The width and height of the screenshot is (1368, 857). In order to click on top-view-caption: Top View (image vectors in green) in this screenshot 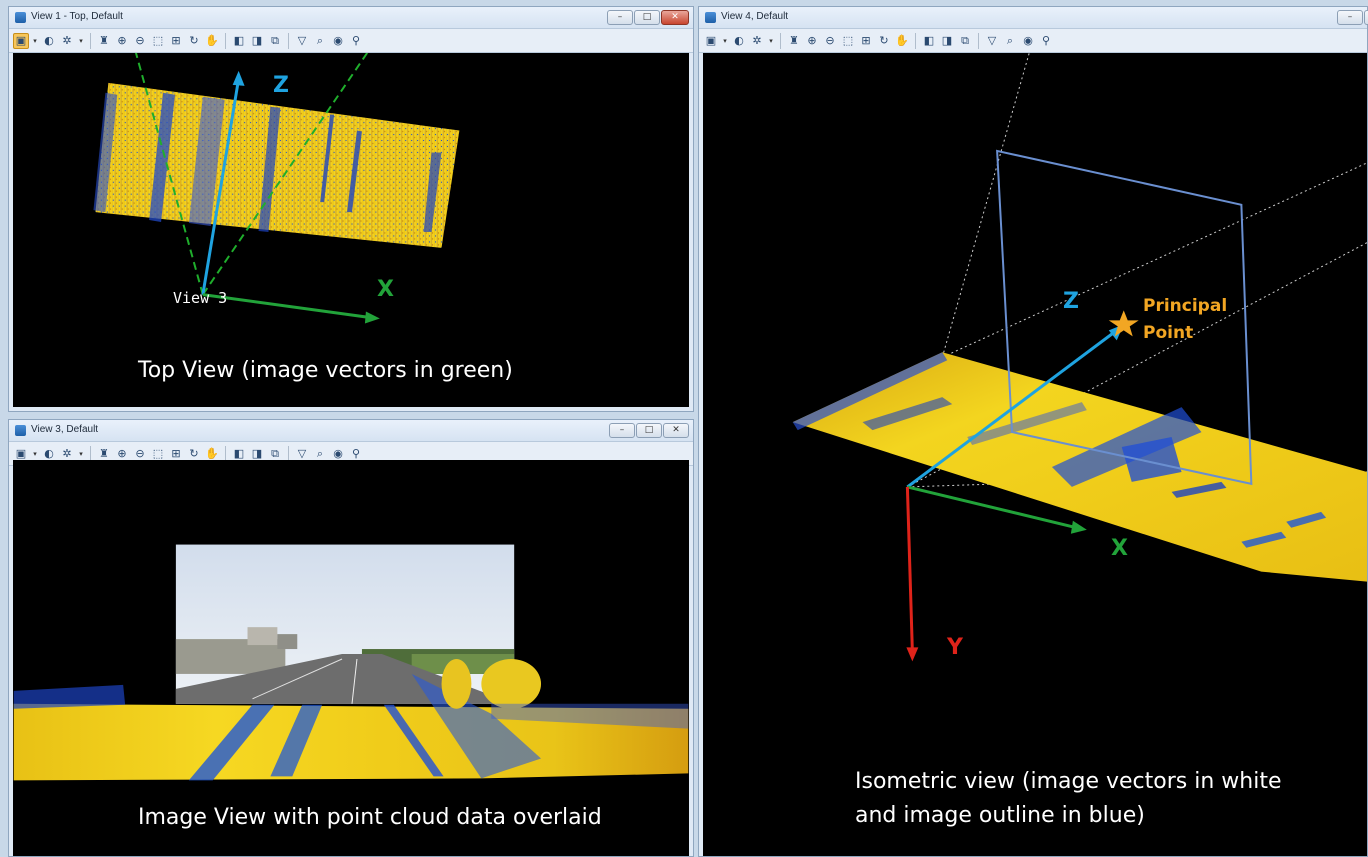, I will do `click(325, 370)`.